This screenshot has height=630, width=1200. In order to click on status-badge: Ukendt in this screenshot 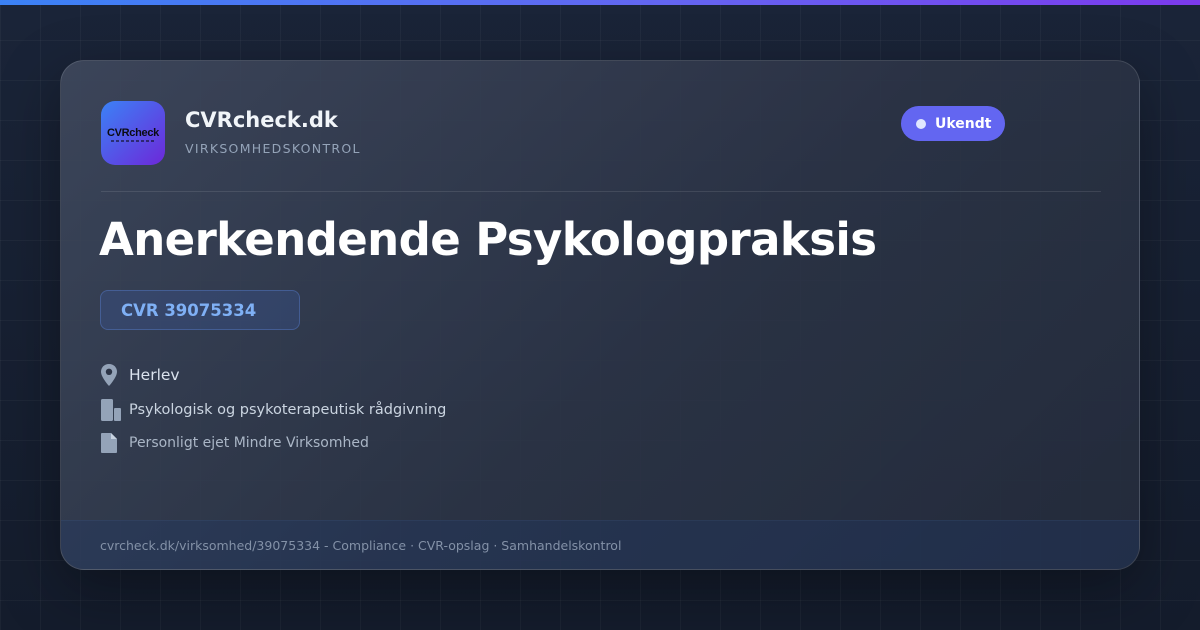, I will do `click(953, 123)`.